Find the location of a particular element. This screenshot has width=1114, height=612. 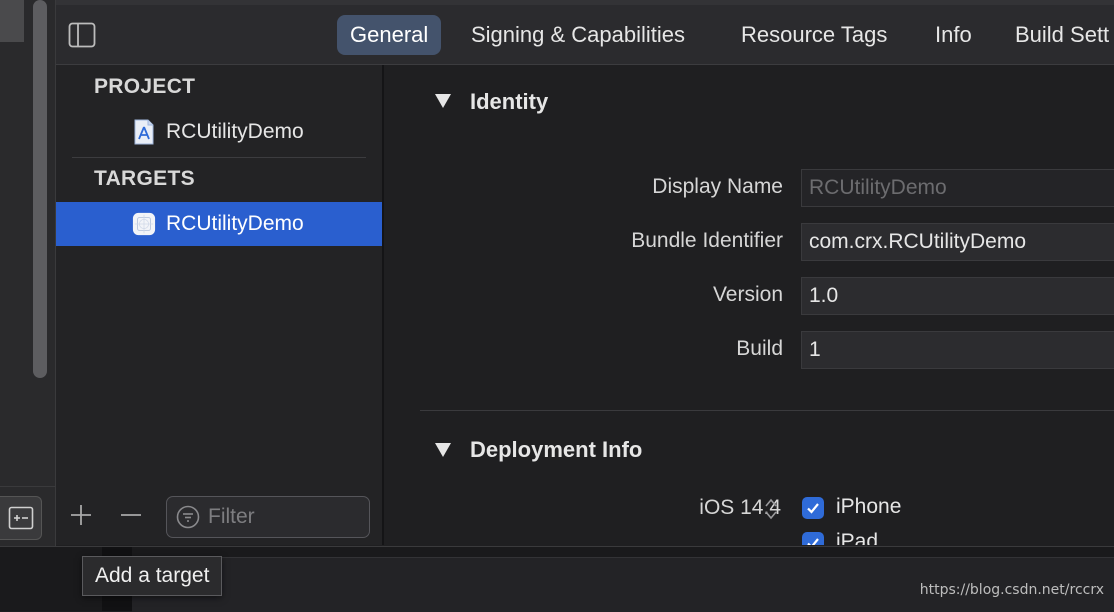

ipad-label: iPad is located at coordinates (857, 537).